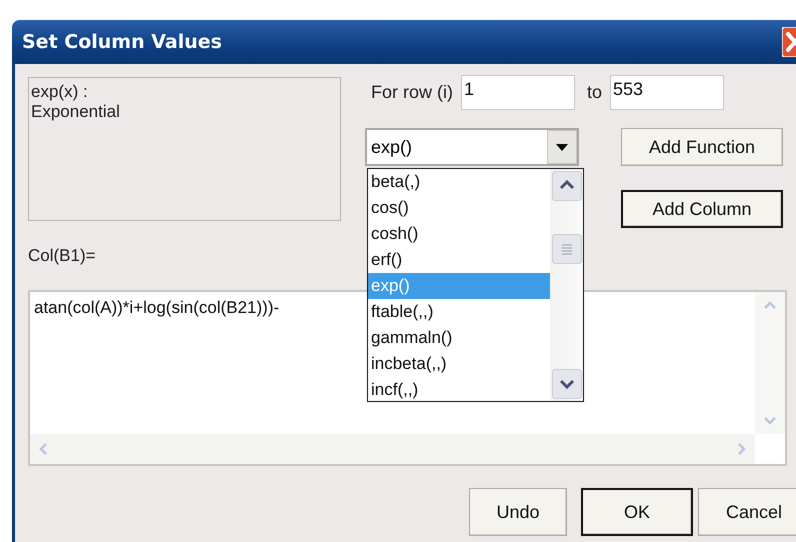 The width and height of the screenshot is (796, 542). What do you see at coordinates (594, 92) in the screenshot?
I see `to-label: to` at bounding box center [594, 92].